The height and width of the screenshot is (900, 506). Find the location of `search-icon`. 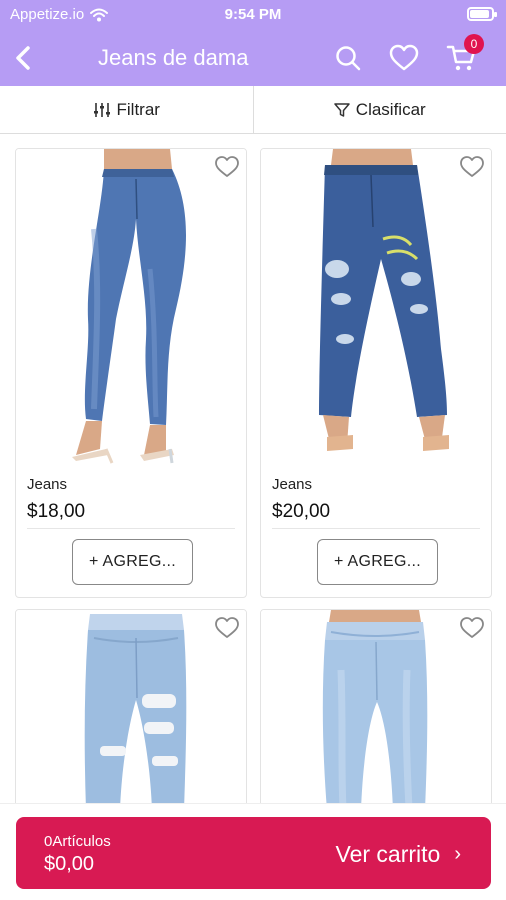

search-icon is located at coordinates (348, 58).